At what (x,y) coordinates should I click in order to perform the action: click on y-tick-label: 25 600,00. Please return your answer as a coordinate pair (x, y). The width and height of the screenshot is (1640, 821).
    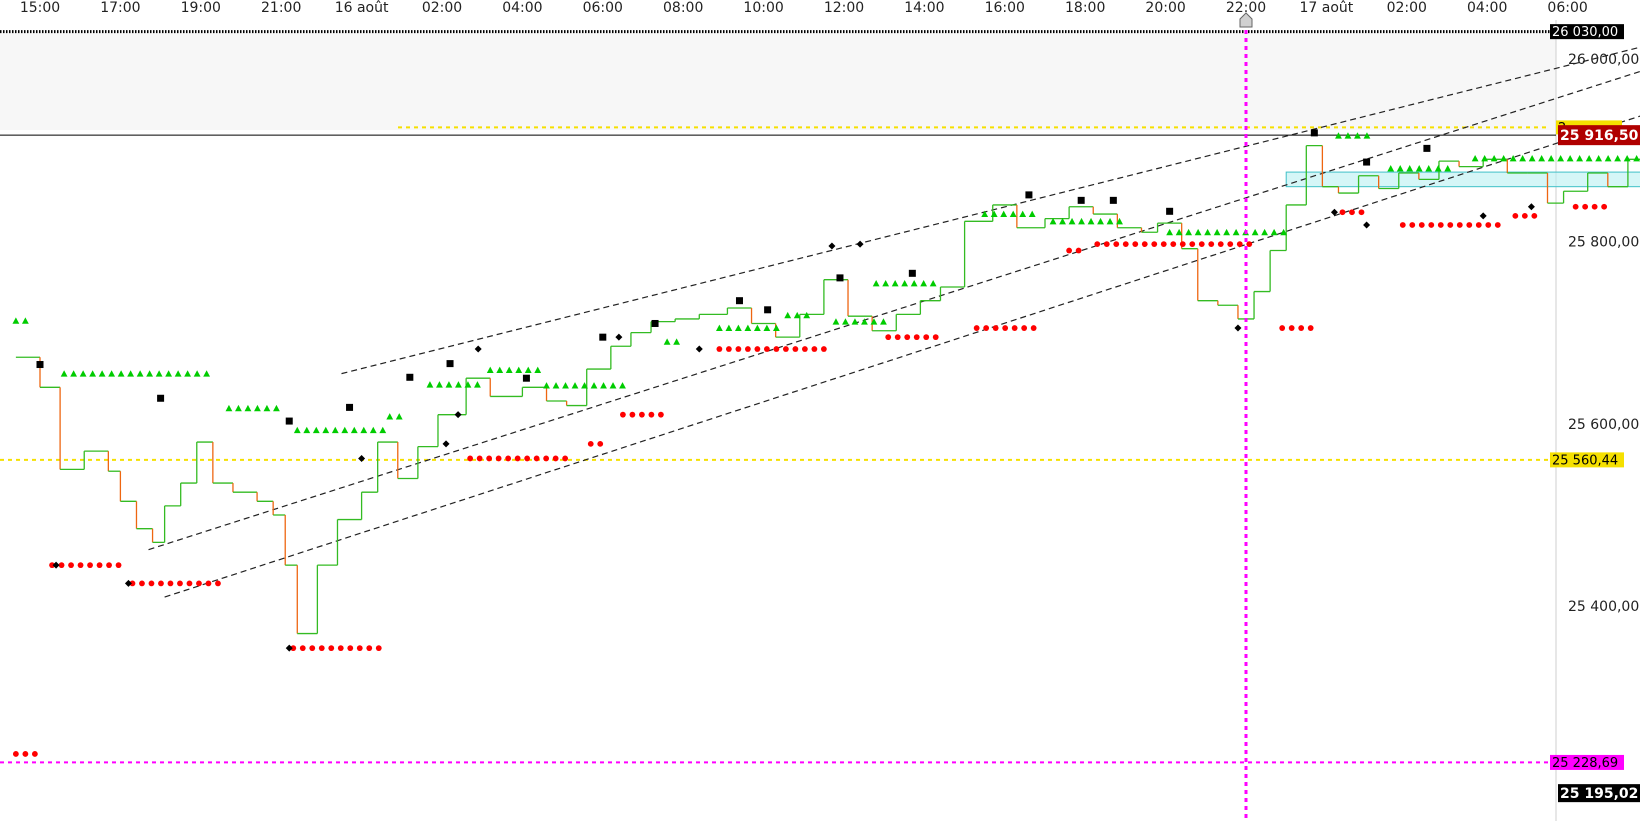
    Looking at the image, I should click on (1603, 425).